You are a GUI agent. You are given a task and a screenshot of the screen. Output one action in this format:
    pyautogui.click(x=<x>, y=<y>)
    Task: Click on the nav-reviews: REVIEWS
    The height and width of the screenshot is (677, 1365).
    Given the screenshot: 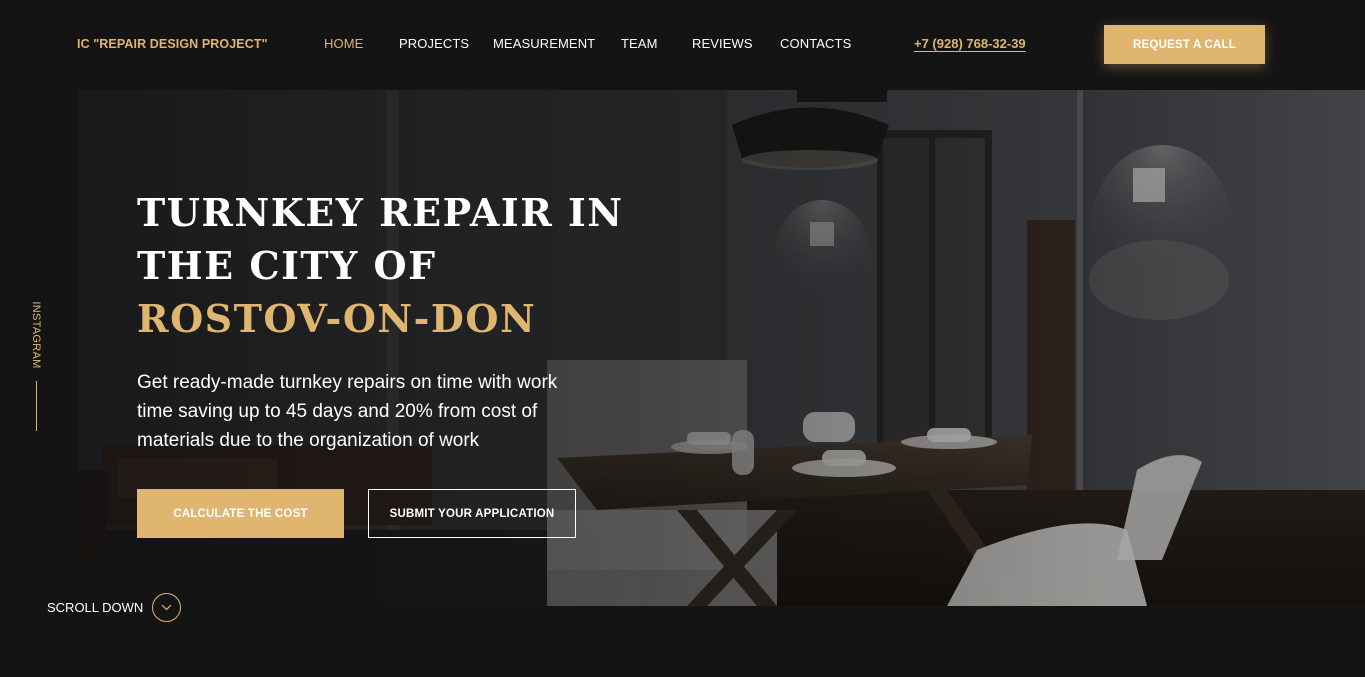 What is the action you would take?
    pyautogui.click(x=722, y=43)
    